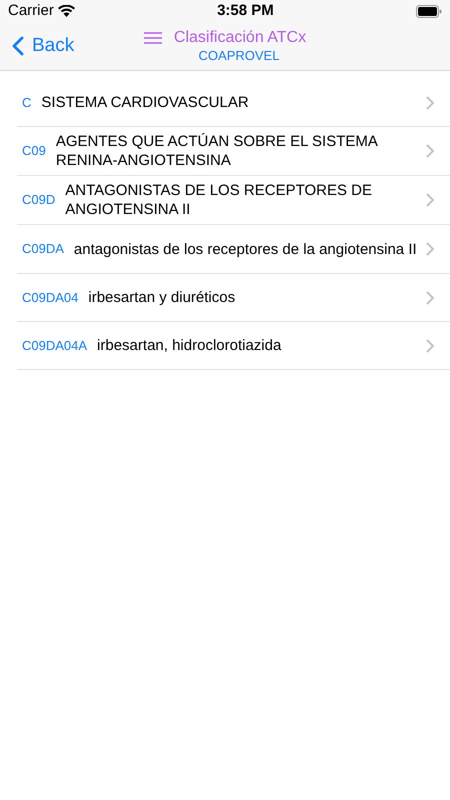  What do you see at coordinates (189, 345) in the screenshot?
I see `row-label: irbesartan, hidroclorotiazida` at bounding box center [189, 345].